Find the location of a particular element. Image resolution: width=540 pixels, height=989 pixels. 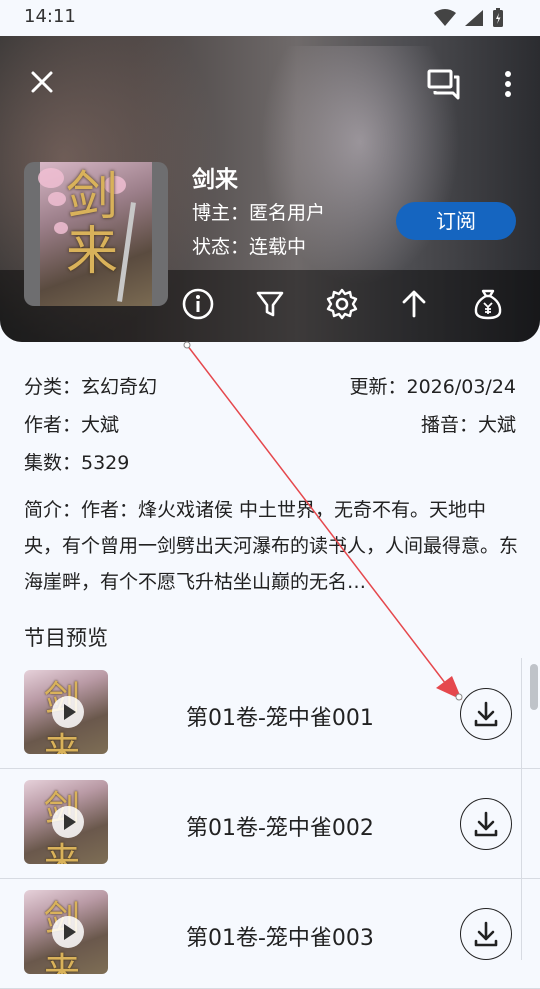

status-time: 14:11 is located at coordinates (50, 16).